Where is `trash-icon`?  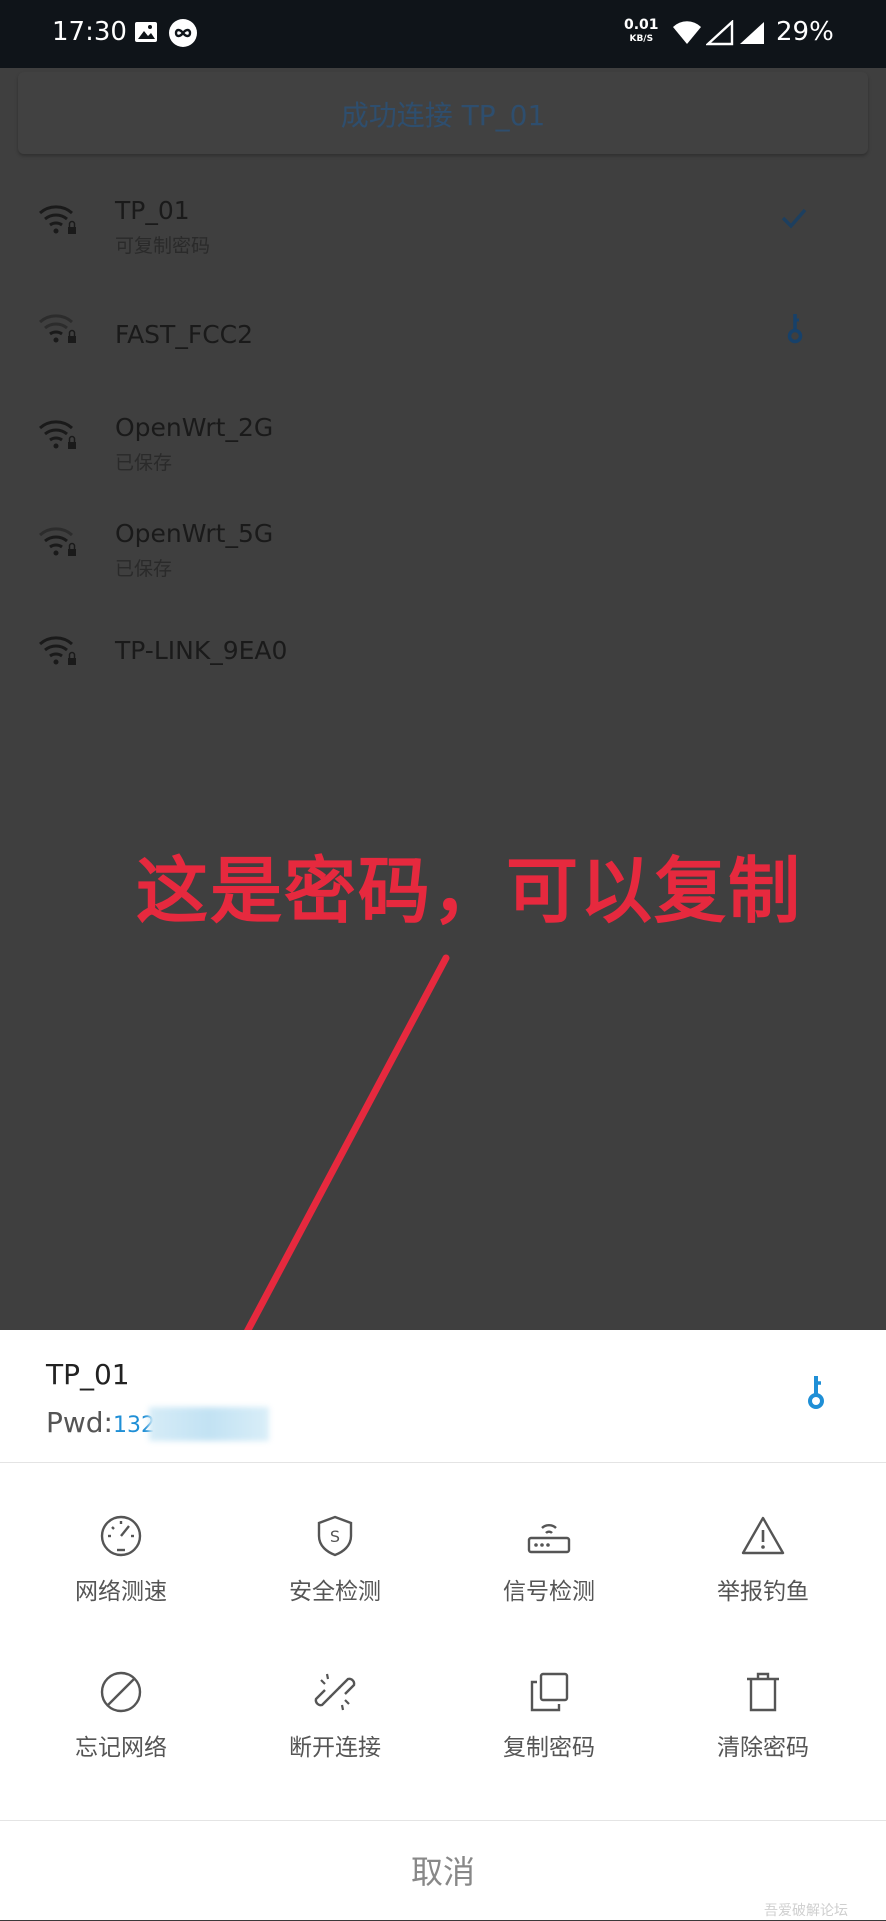
trash-icon is located at coordinates (763, 1692).